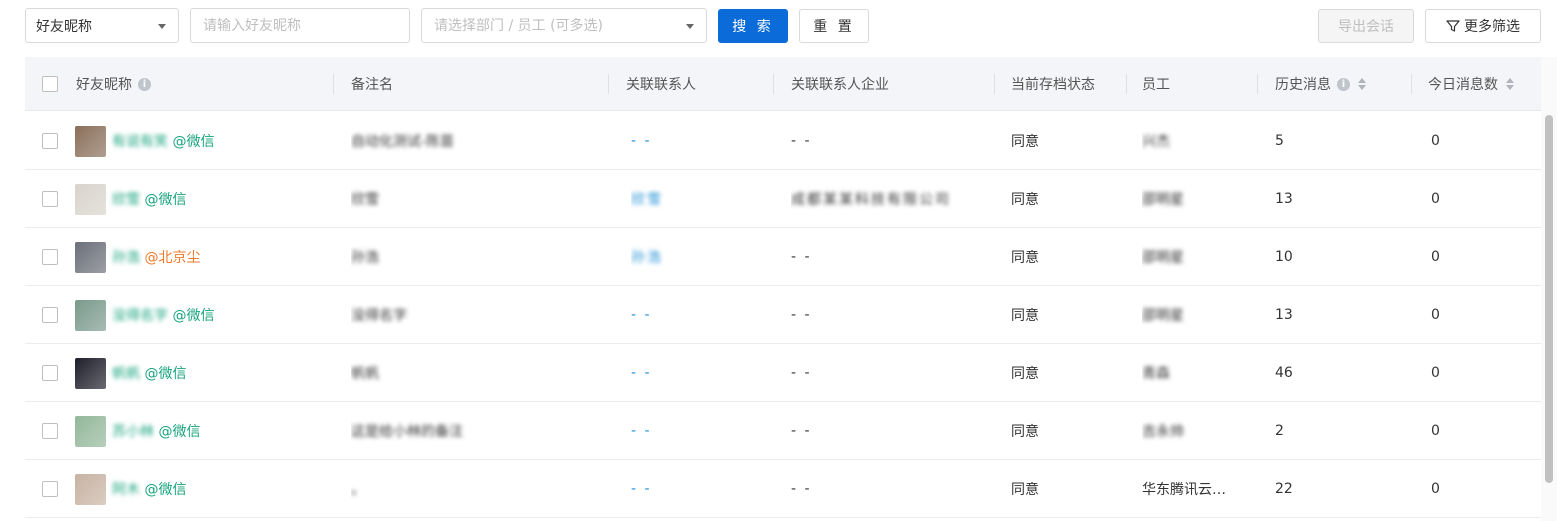 The image size is (1557, 521). Describe the element at coordinates (126, 200) in the screenshot. I see `nickname-text: 欣雪` at that location.